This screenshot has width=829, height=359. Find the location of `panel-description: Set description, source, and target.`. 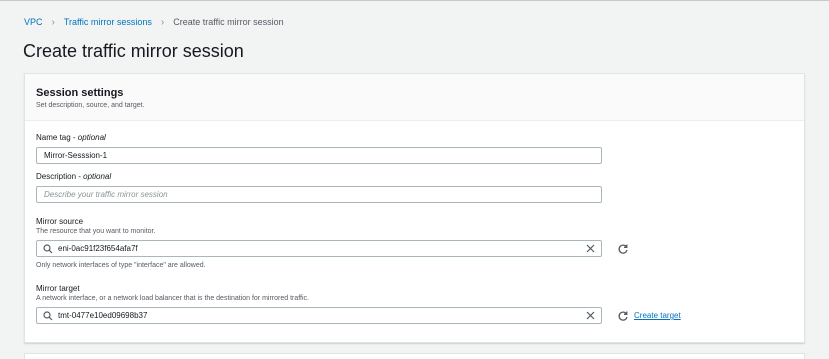

panel-description: Set description, source, and target. is located at coordinates (90, 105).